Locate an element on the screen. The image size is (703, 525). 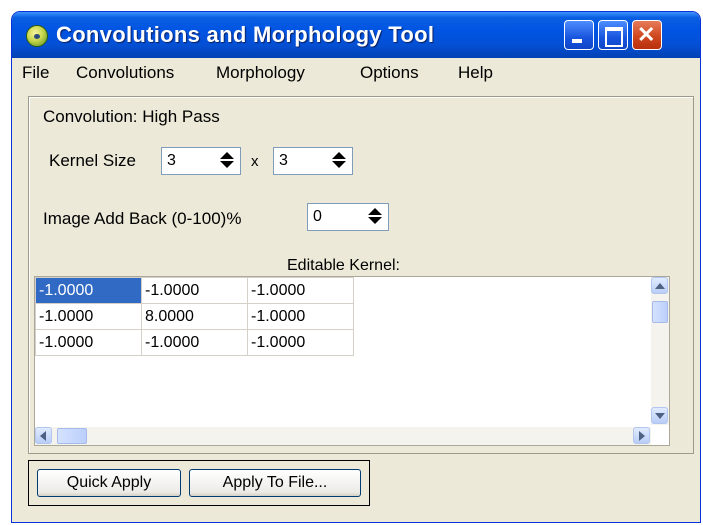
times-label: x is located at coordinates (255, 161).